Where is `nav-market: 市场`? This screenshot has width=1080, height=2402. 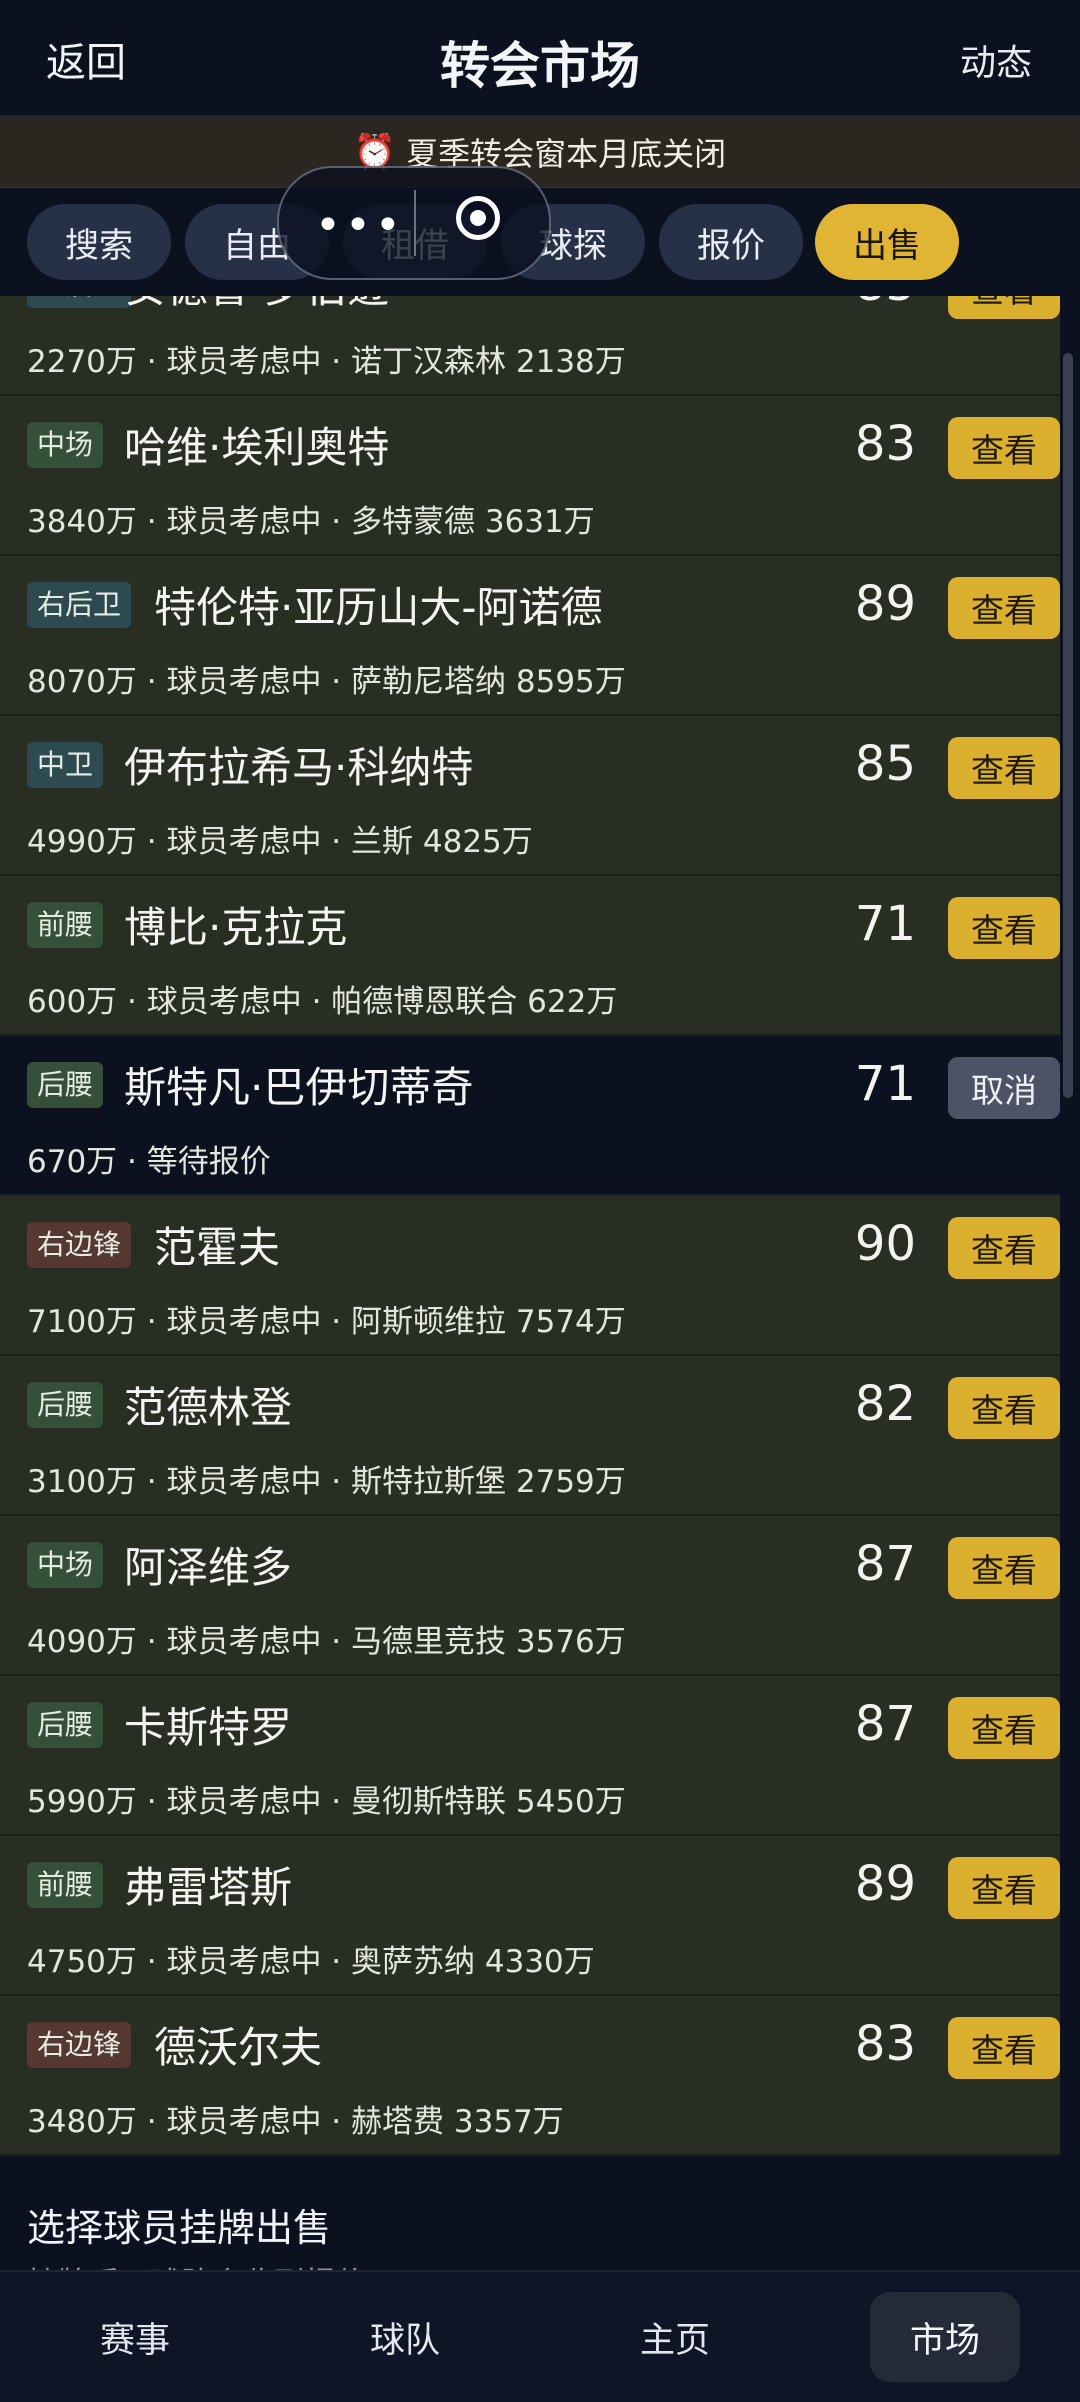
nav-market: 市场 is located at coordinates (945, 2337).